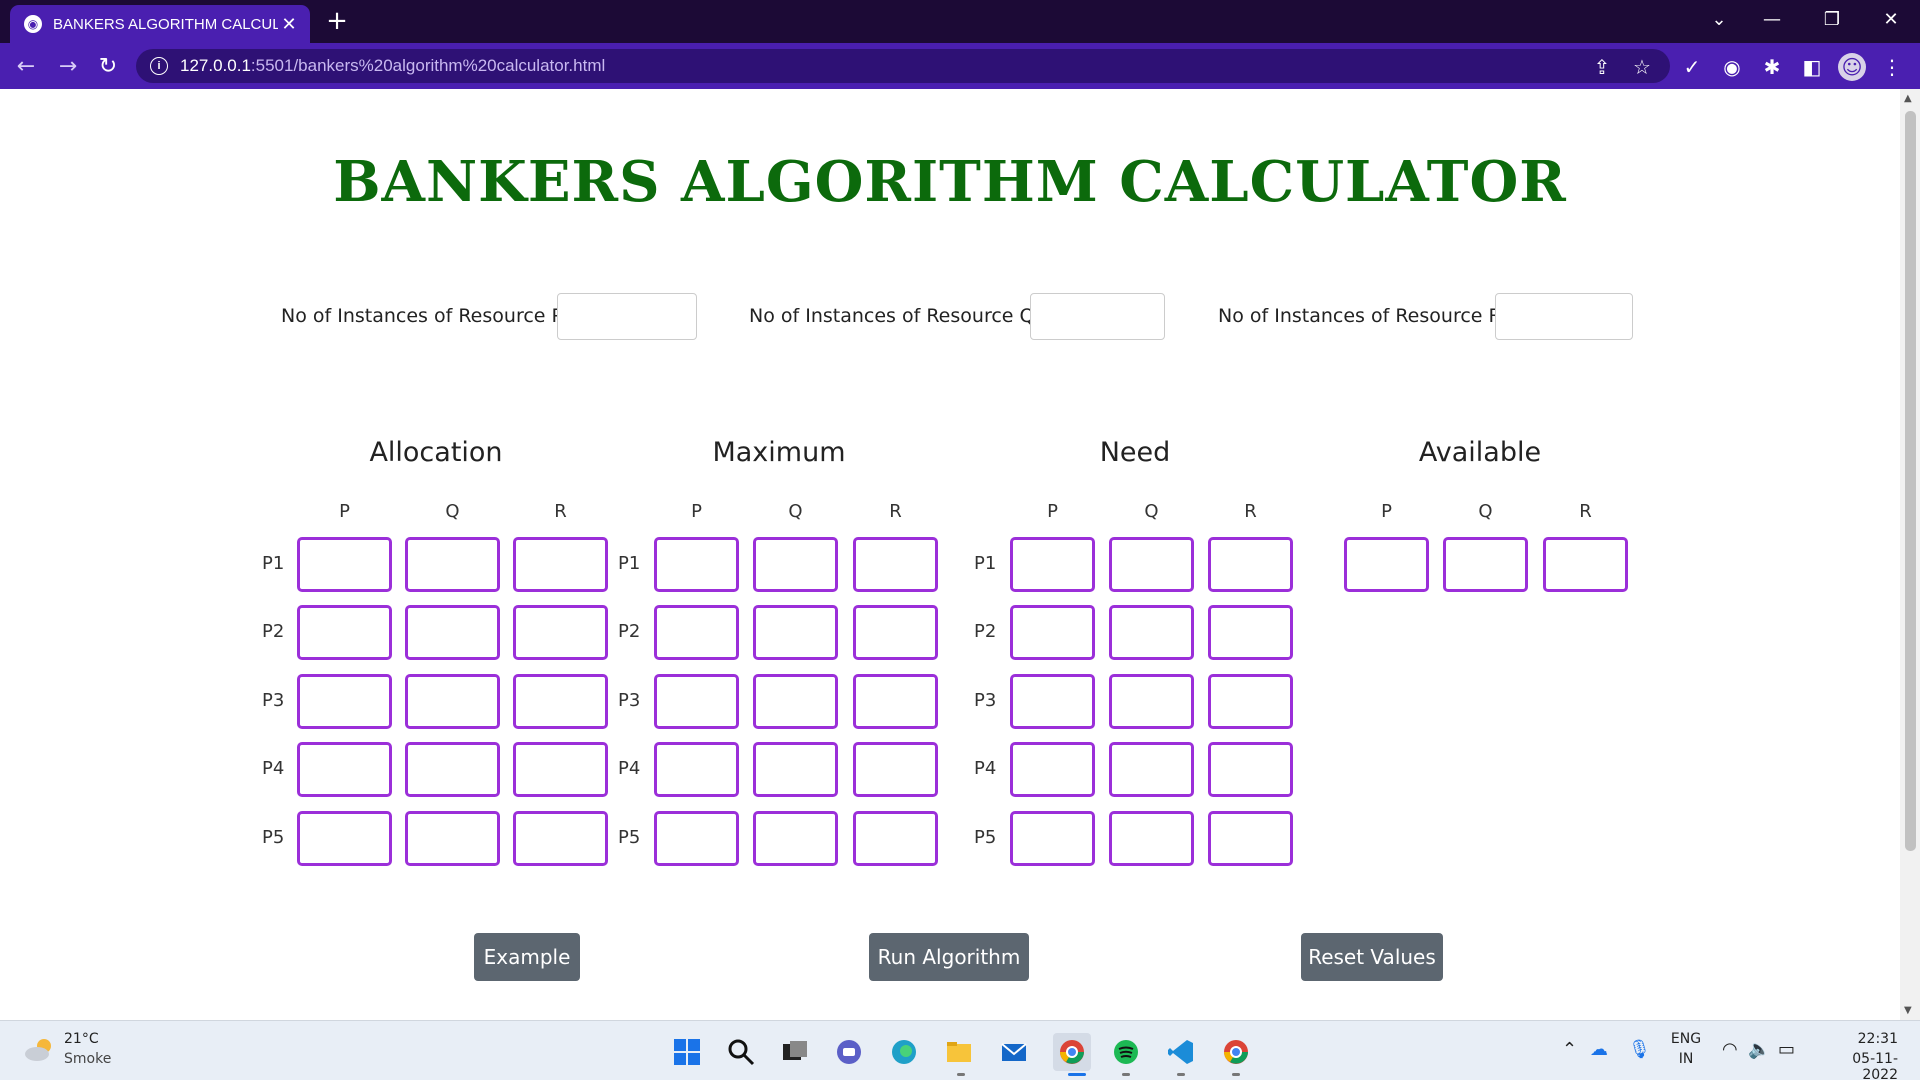  What do you see at coordinates (1250, 632) in the screenshot?
I see `need-input-p2-r` at bounding box center [1250, 632].